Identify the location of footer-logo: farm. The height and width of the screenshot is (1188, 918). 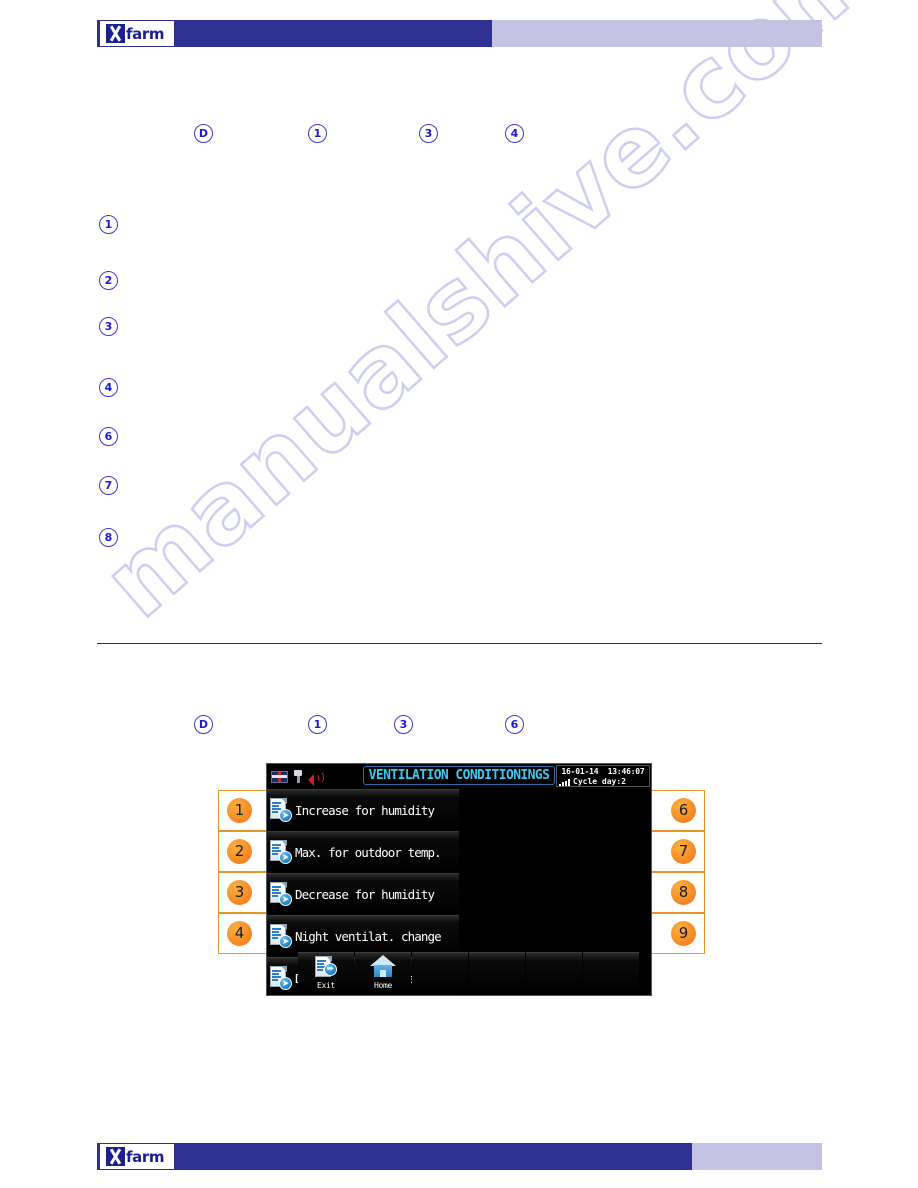
(137, 1156).